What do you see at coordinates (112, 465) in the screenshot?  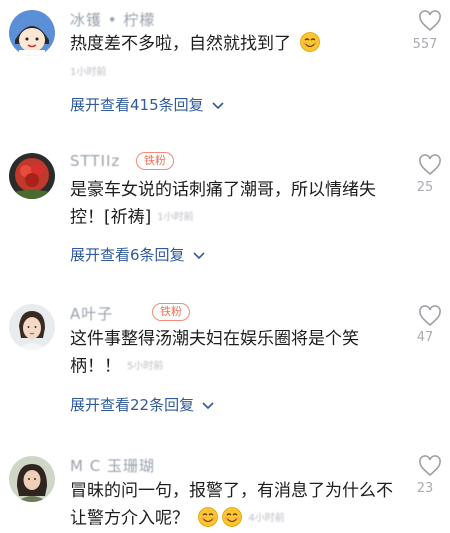 I see `username: M C 玉珊瑚` at bounding box center [112, 465].